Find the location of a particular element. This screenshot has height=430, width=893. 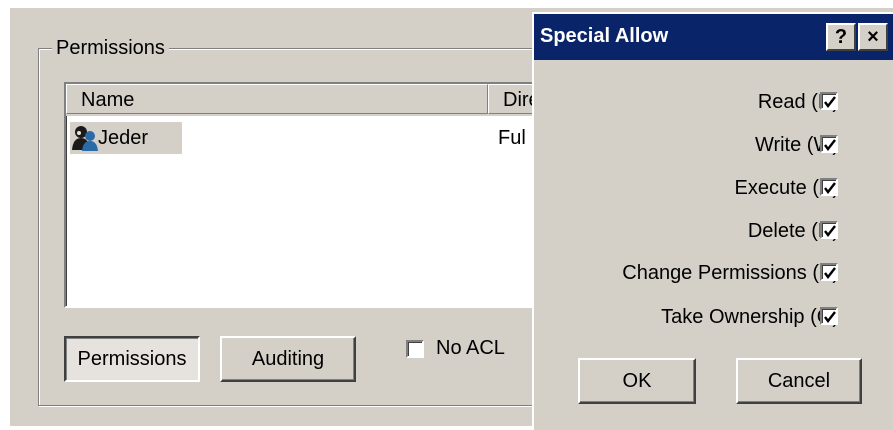

list-item-name: Jeder is located at coordinates (123, 138).